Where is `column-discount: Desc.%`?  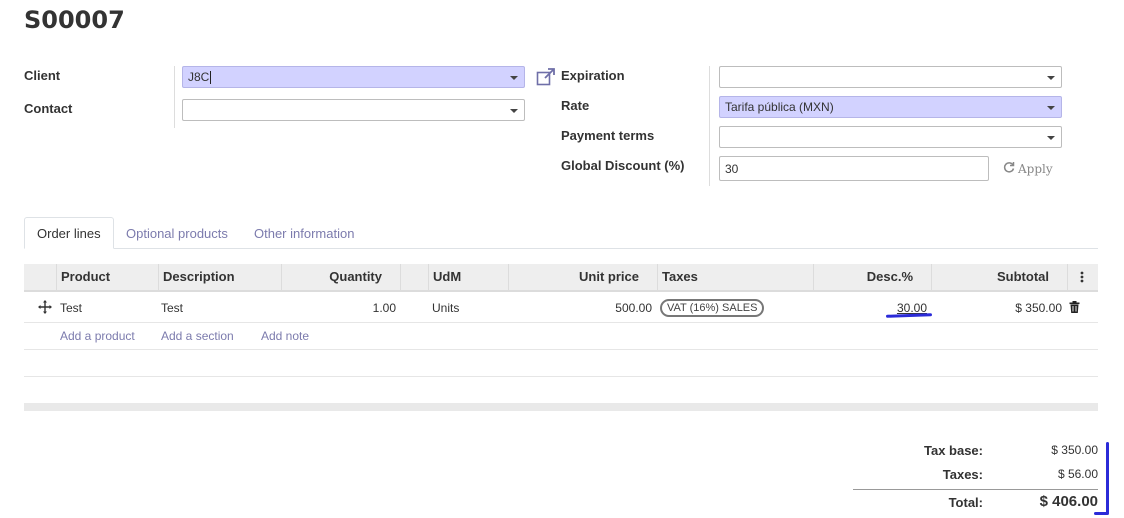
column-discount: Desc.% is located at coordinates (873, 277).